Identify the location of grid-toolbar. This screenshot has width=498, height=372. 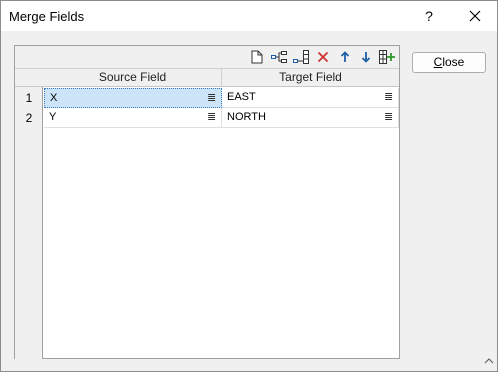
(207, 57).